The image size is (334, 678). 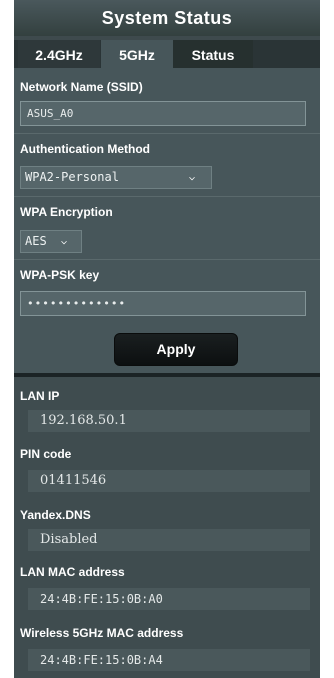 What do you see at coordinates (60, 275) in the screenshot?
I see `psk-key-label: WPA-PSK key` at bounding box center [60, 275].